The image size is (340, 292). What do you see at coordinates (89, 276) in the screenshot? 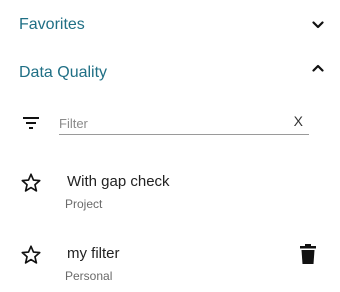
I see `item-subtitle: Personal` at bounding box center [89, 276].